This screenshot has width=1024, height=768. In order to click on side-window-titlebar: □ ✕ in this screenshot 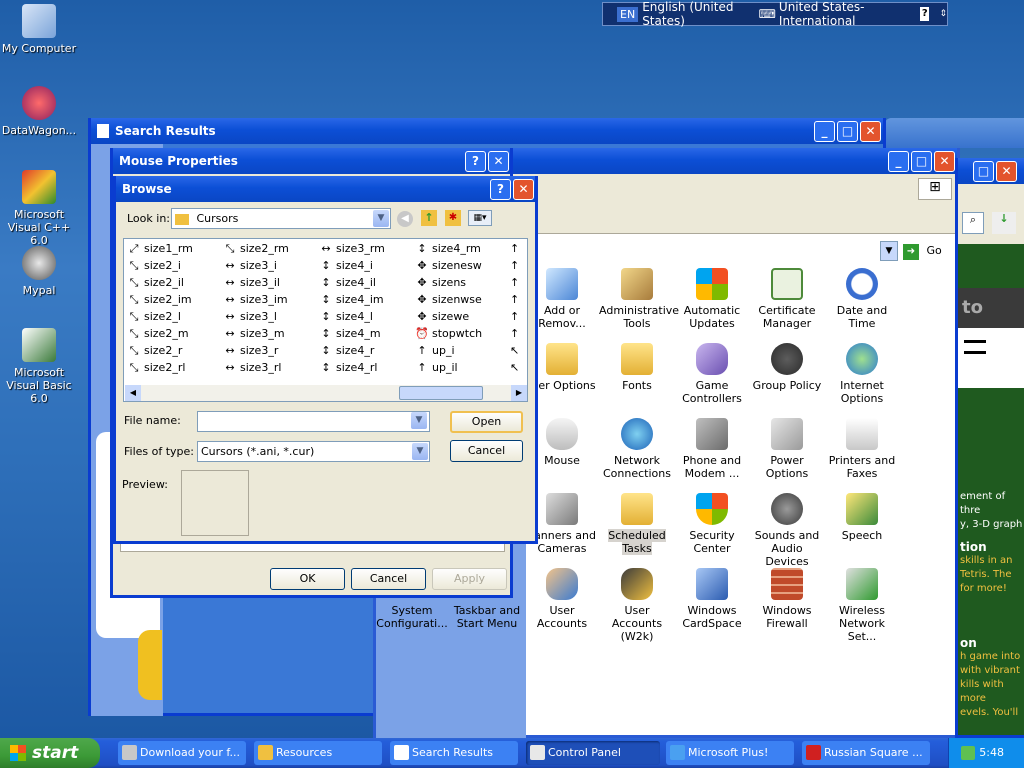, I will do `click(991, 171)`.